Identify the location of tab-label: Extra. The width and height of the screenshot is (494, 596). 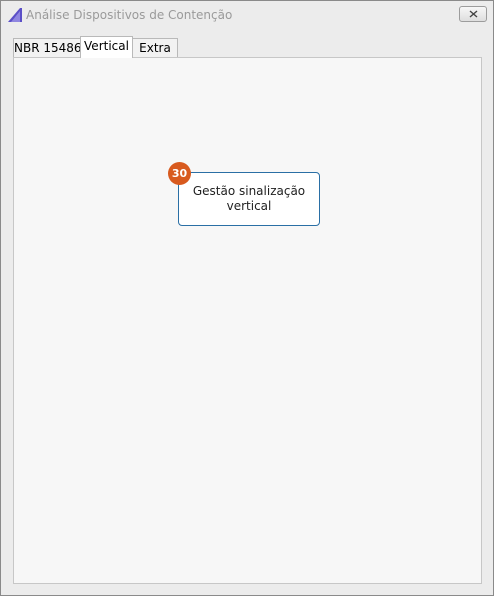
(155, 48).